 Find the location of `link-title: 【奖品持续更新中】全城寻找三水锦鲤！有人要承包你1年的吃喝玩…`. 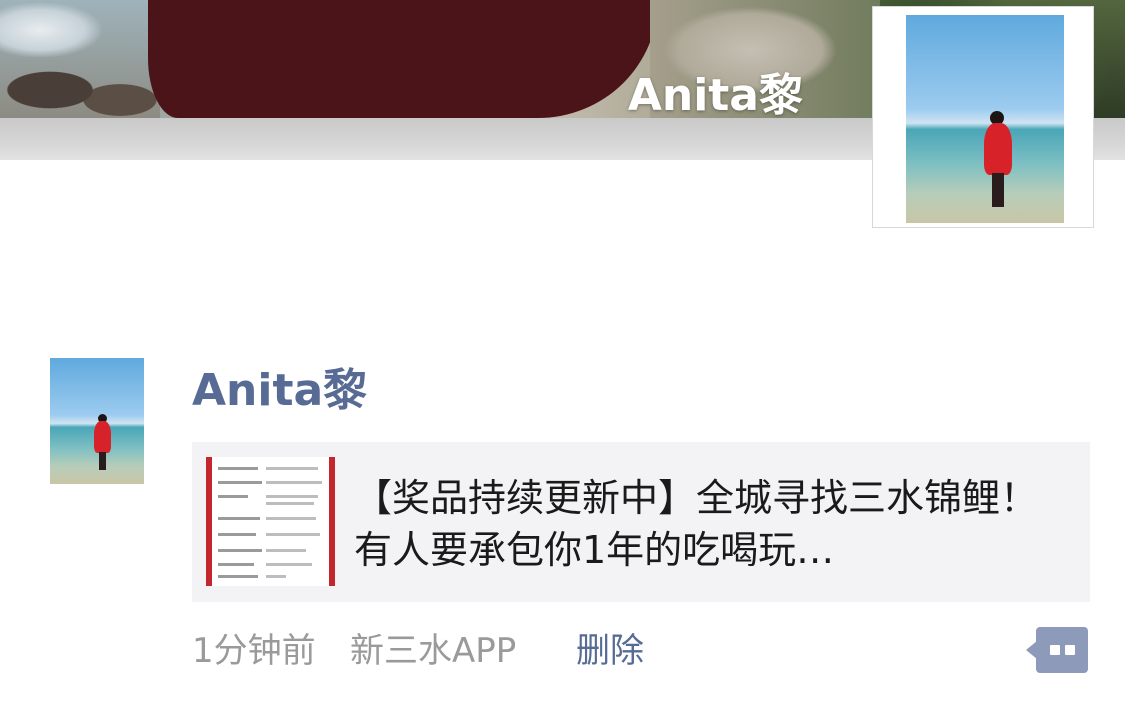

link-title: 【奖品持续更新中】全城寻找三水锦鲤！有人要承包你1年的吃喝玩… is located at coordinates (696, 524).